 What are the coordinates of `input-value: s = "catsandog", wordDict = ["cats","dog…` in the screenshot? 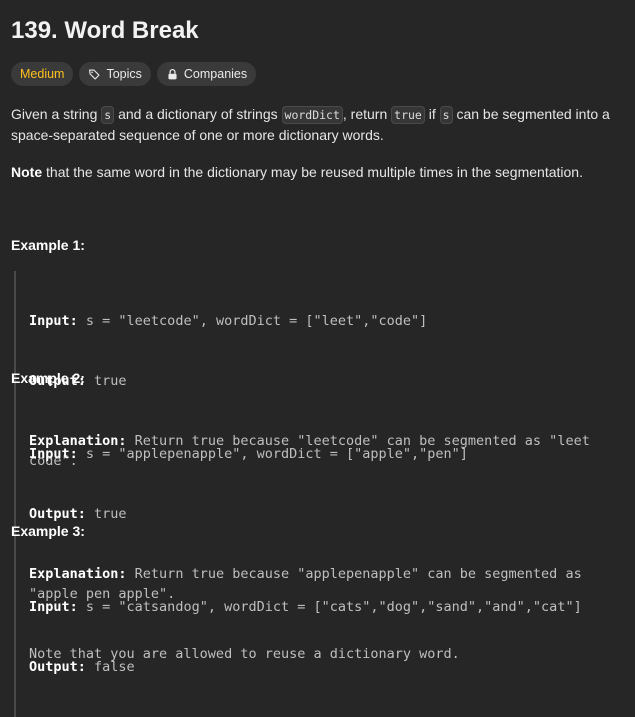 It's located at (329, 607).